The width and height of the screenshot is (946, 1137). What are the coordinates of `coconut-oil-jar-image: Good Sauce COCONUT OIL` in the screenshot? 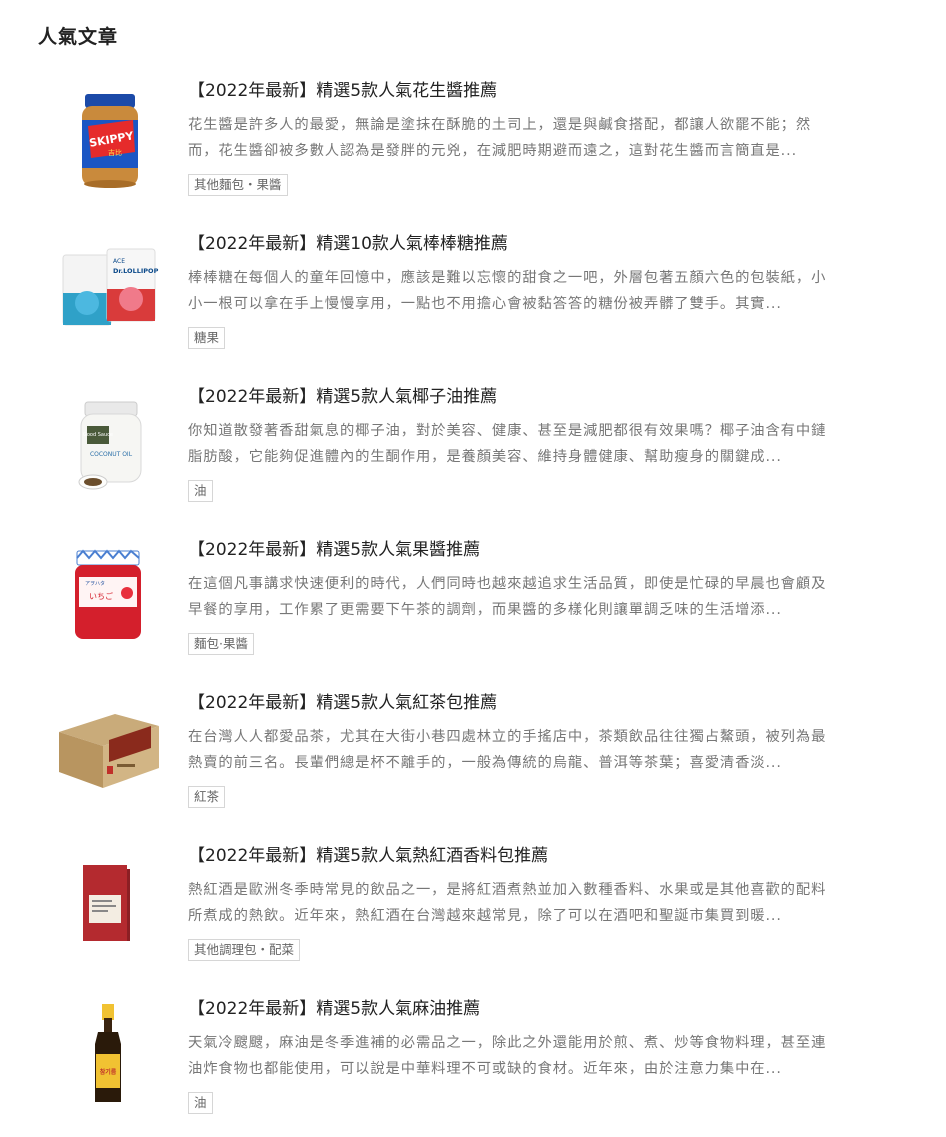 It's located at (110, 445).